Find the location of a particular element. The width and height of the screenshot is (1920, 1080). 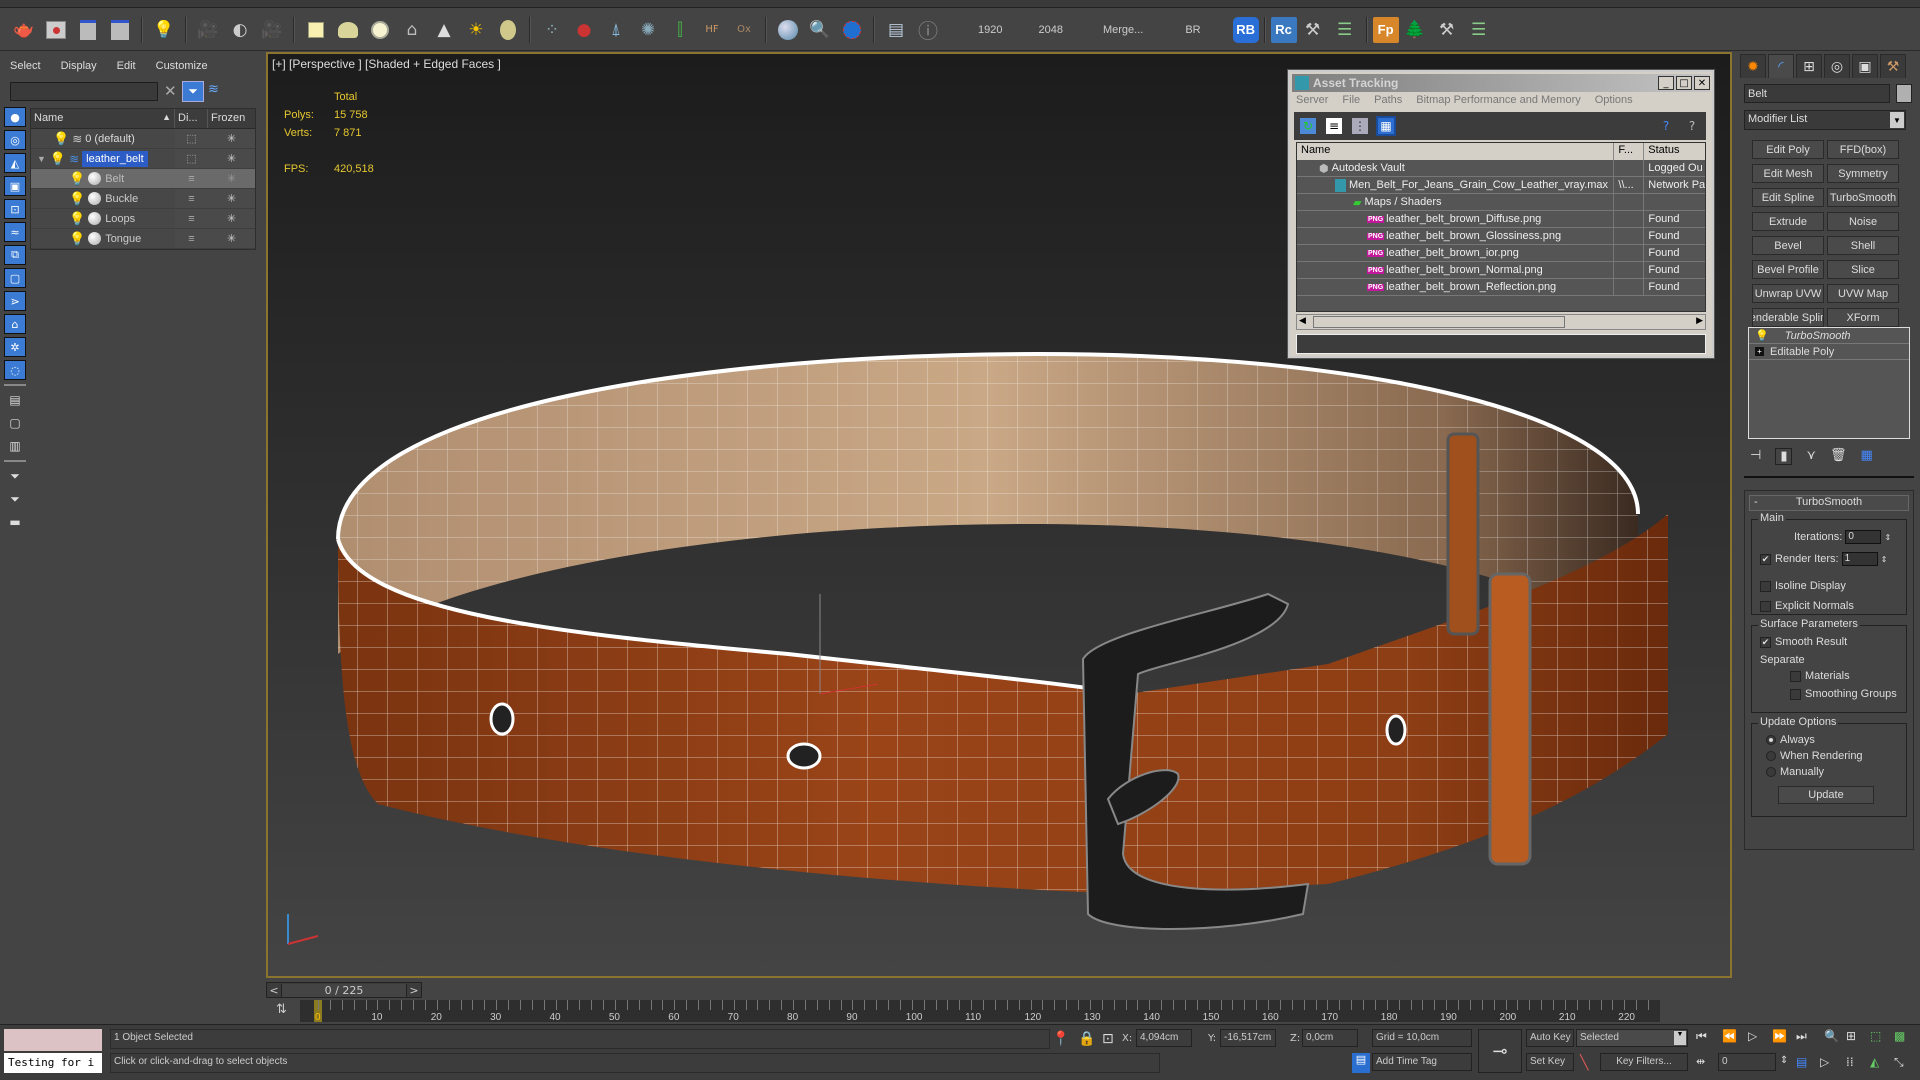

rc-button: Rc is located at coordinates (1283, 29).